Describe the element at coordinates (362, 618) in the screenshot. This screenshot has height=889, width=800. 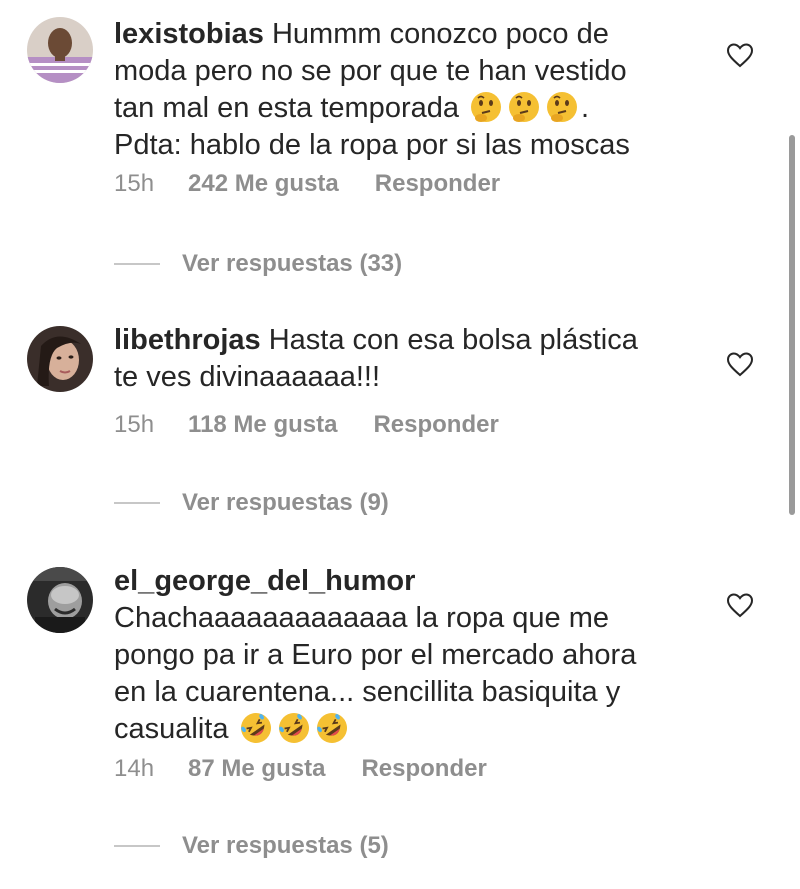
I see `comment-text-line: Chachaaaaaaaaaaaaa la ropa que me` at that location.